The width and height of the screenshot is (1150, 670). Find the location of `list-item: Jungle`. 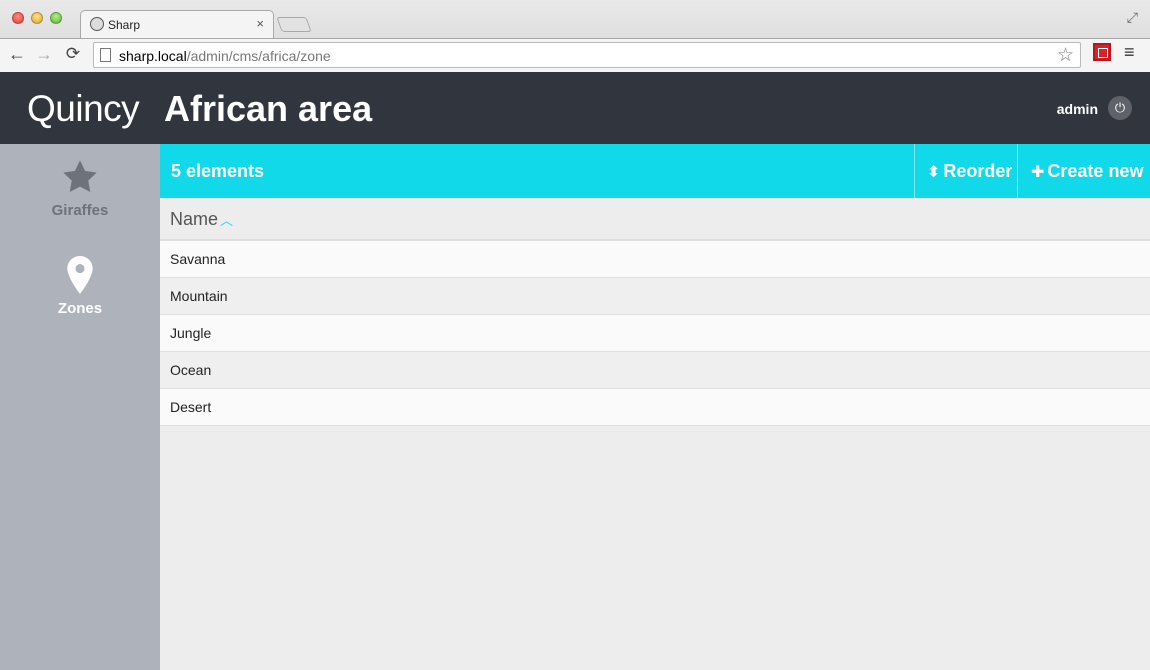

list-item: Jungle is located at coordinates (655, 333).